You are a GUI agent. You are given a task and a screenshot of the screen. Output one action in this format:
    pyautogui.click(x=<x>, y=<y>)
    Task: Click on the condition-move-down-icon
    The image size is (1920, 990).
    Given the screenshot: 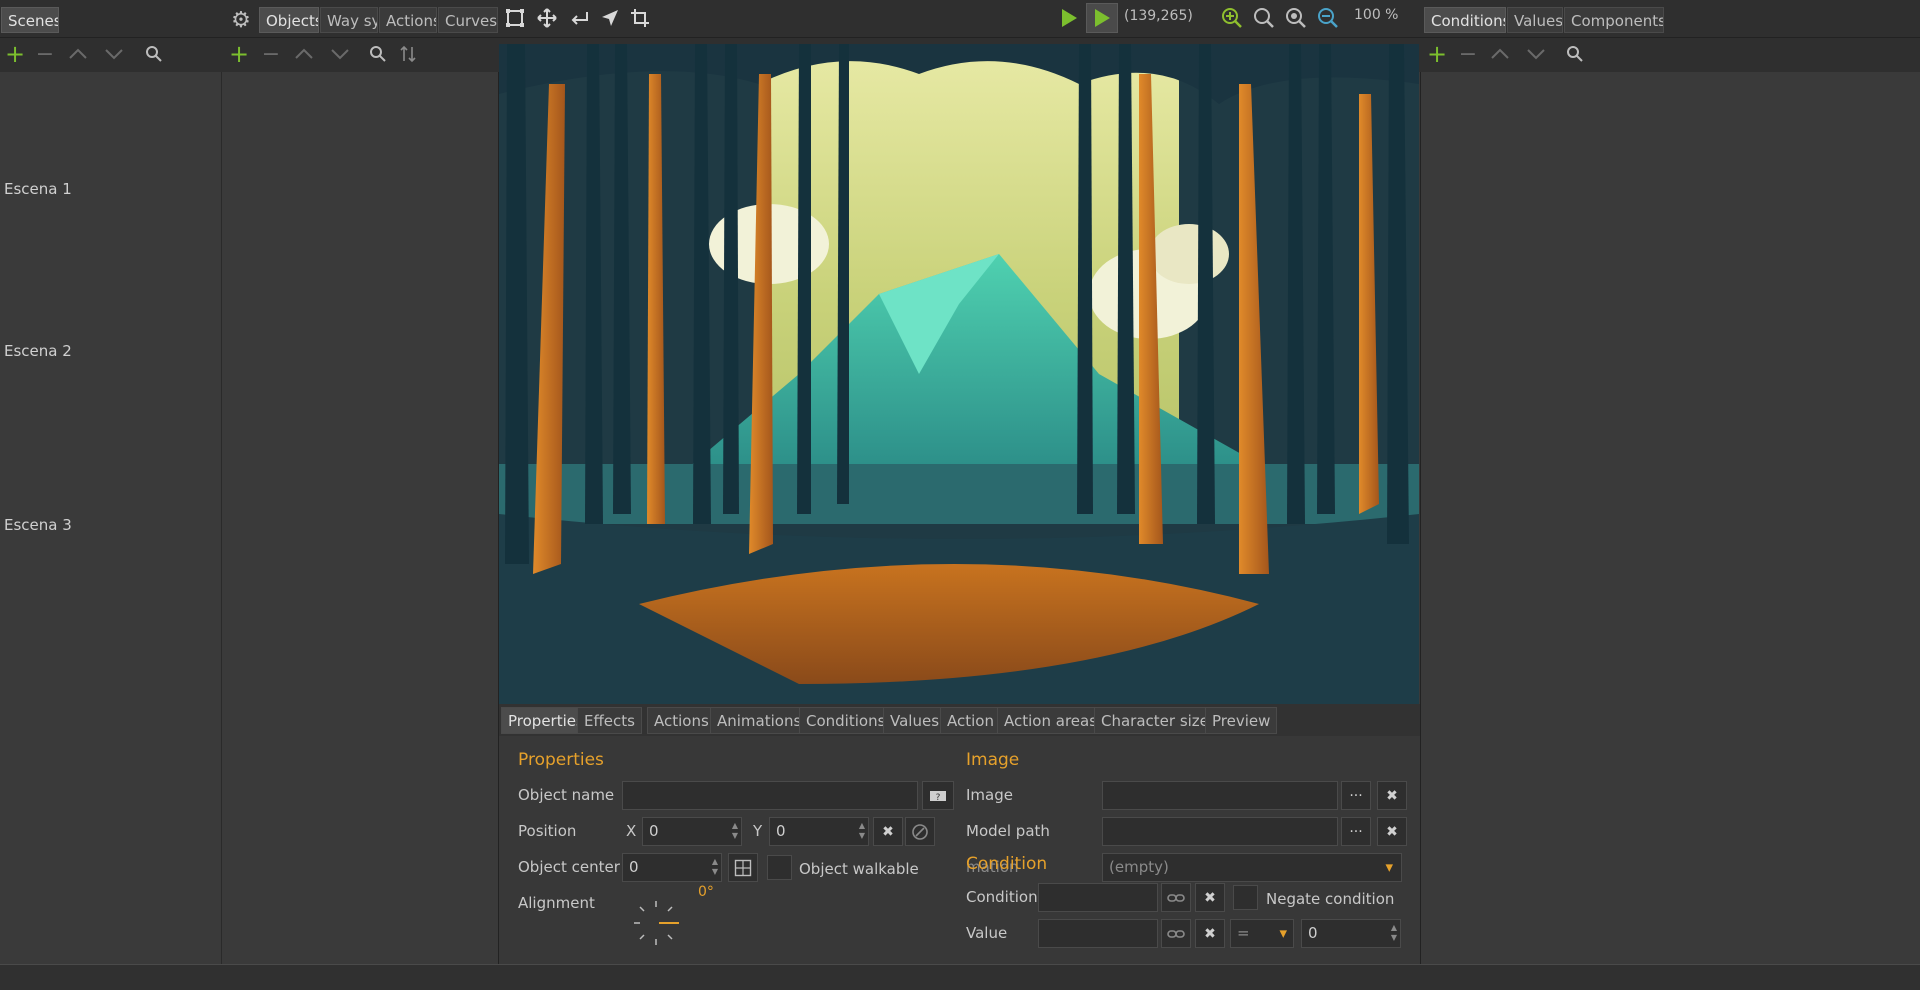 What is the action you would take?
    pyautogui.click(x=1536, y=54)
    